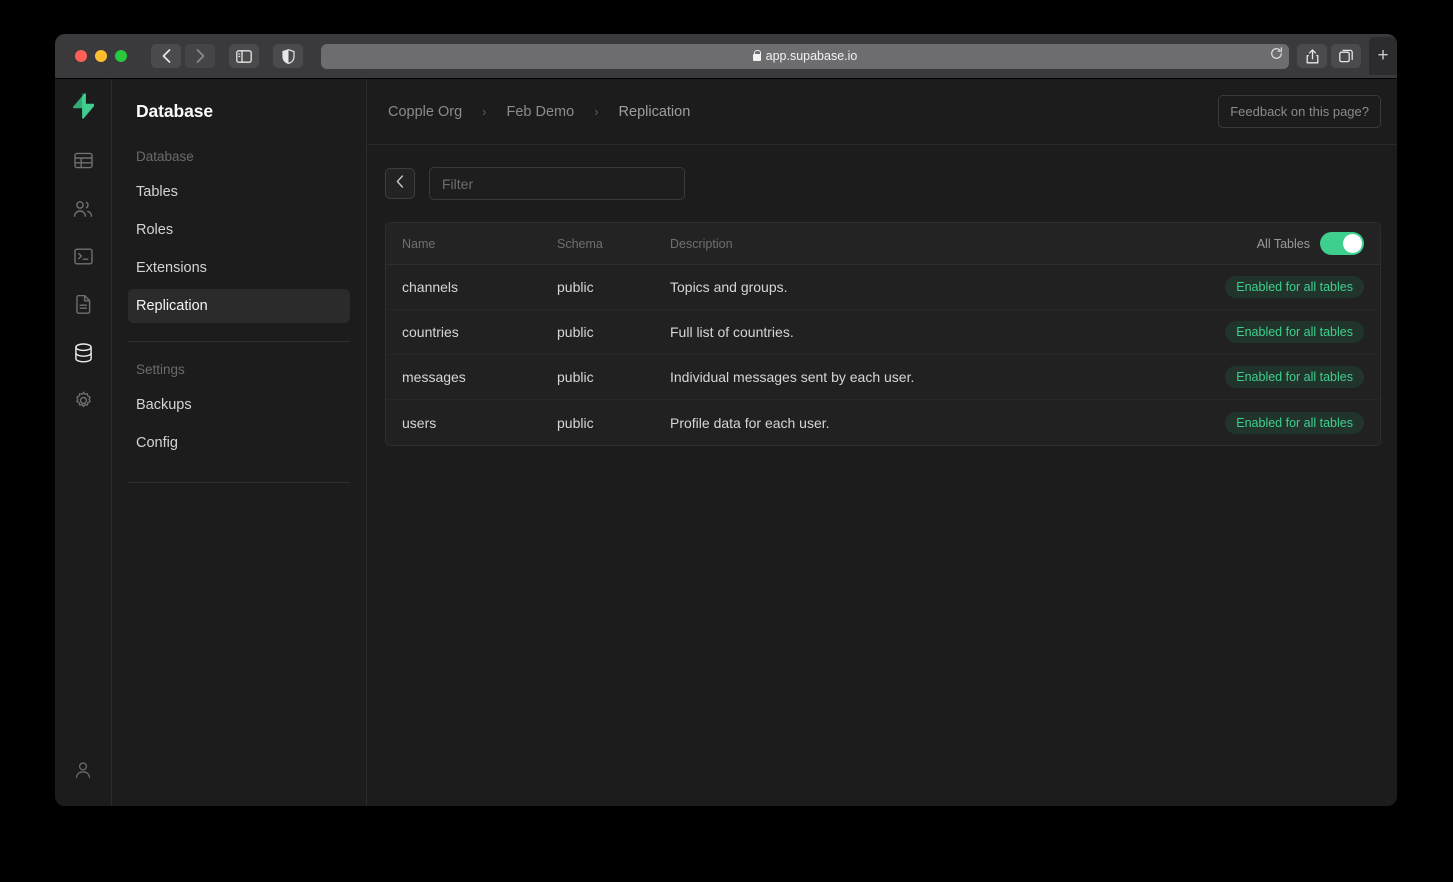 This screenshot has width=1453, height=882. What do you see at coordinates (580, 243) in the screenshot?
I see `column-header-schema: Schema` at bounding box center [580, 243].